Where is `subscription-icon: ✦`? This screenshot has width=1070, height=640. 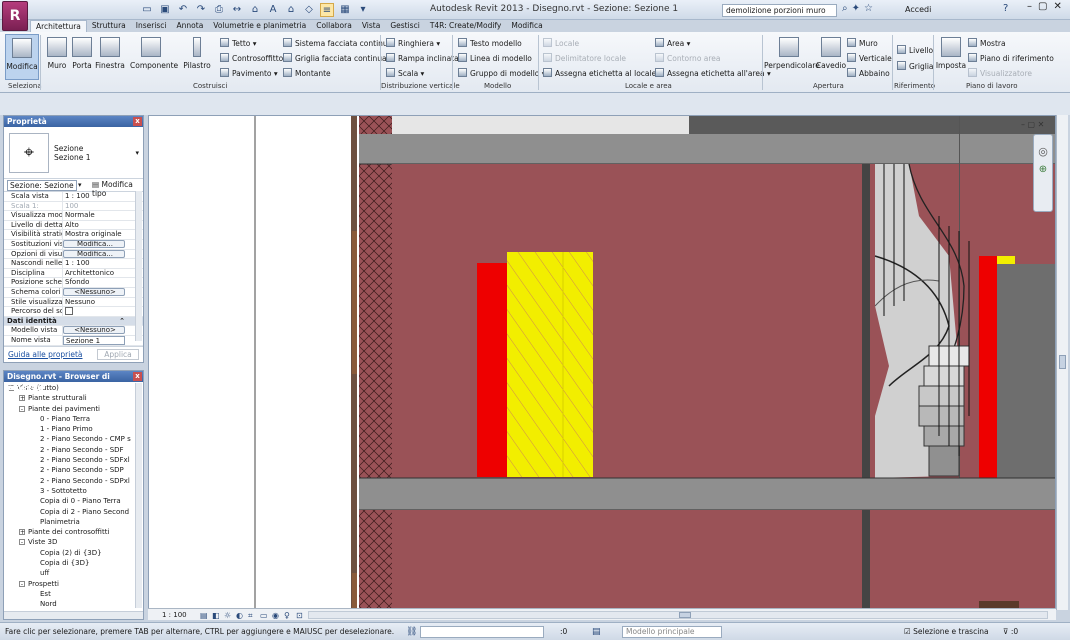
subscription-icon: ✦ is located at coordinates (856, 8).